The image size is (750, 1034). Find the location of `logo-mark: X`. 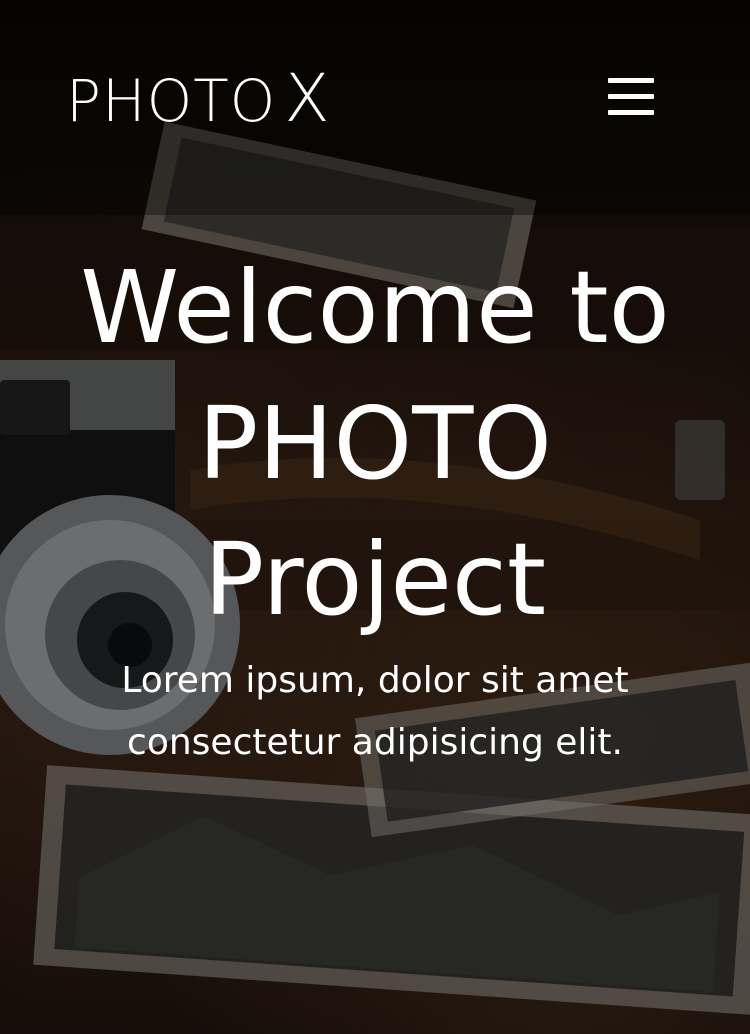

logo-mark: X is located at coordinates (307, 98).